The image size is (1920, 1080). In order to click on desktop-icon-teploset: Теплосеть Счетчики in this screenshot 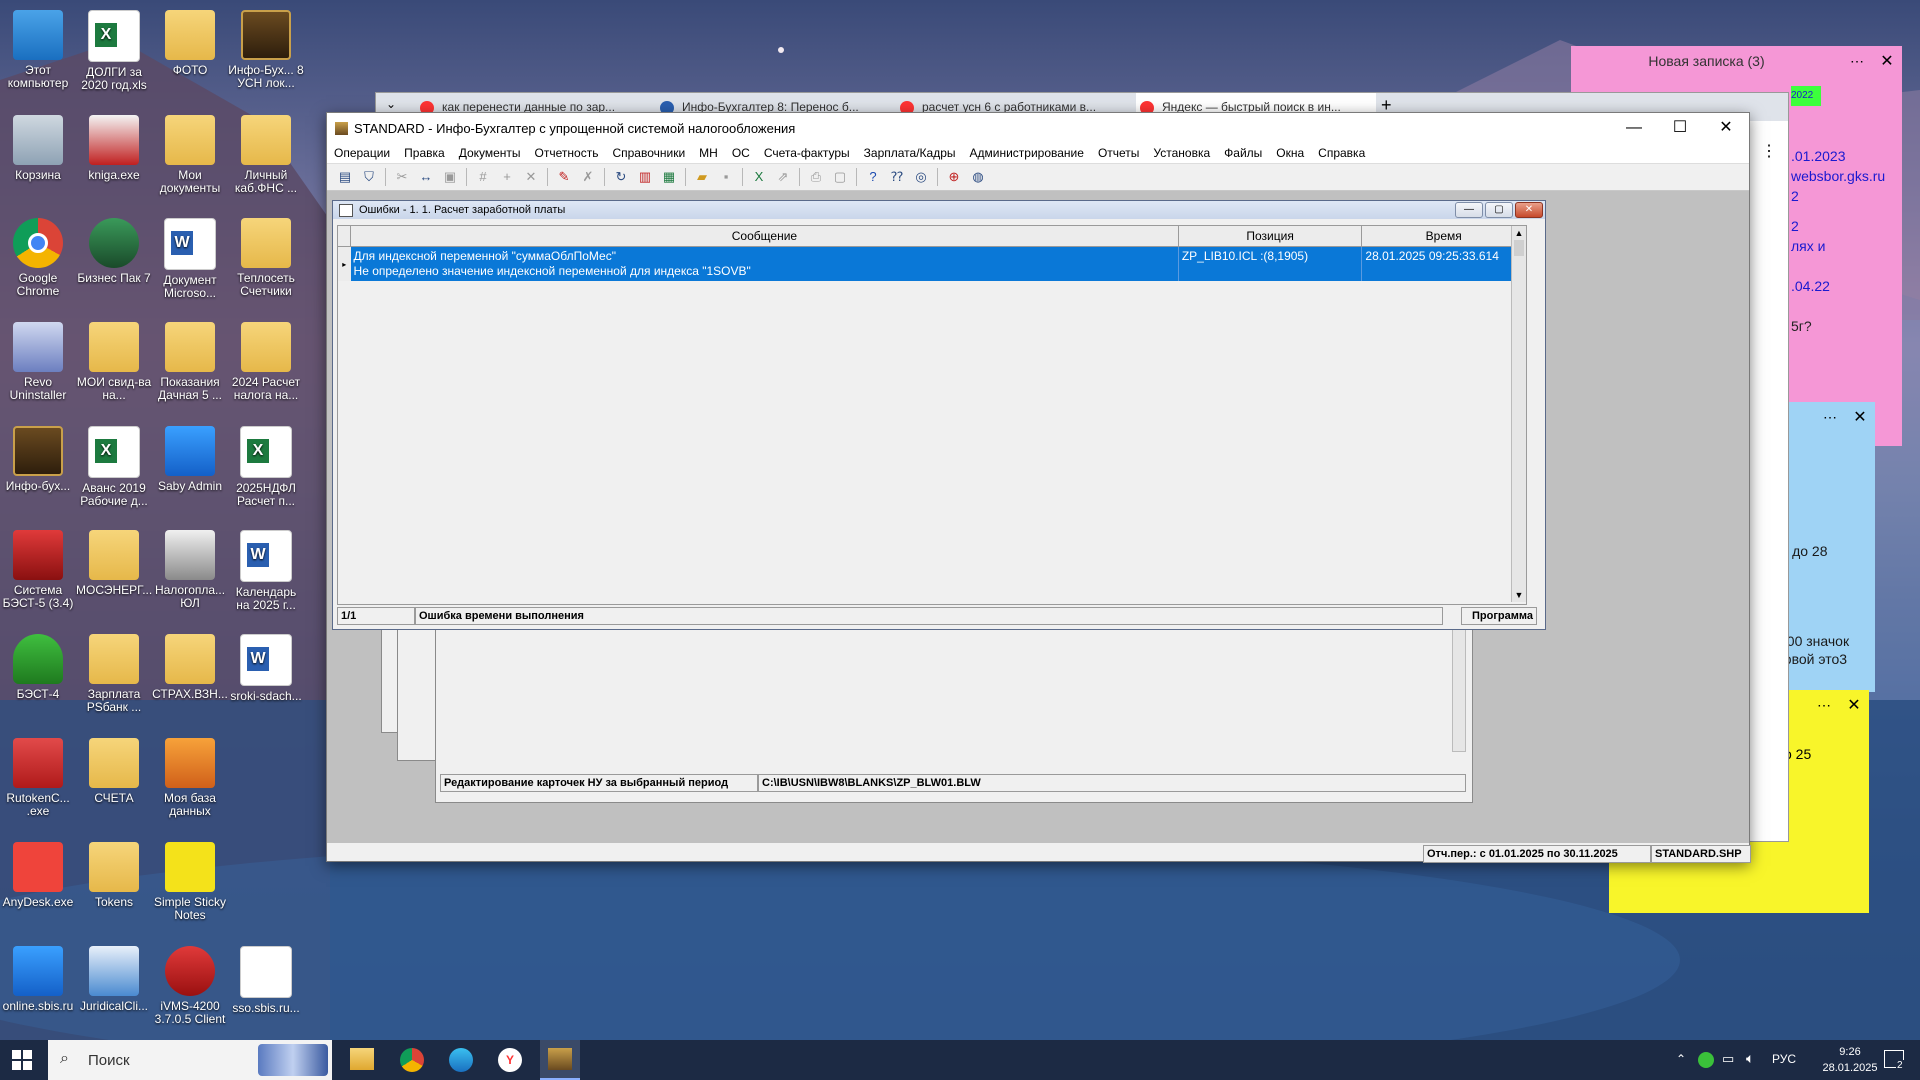, I will do `click(266, 258)`.